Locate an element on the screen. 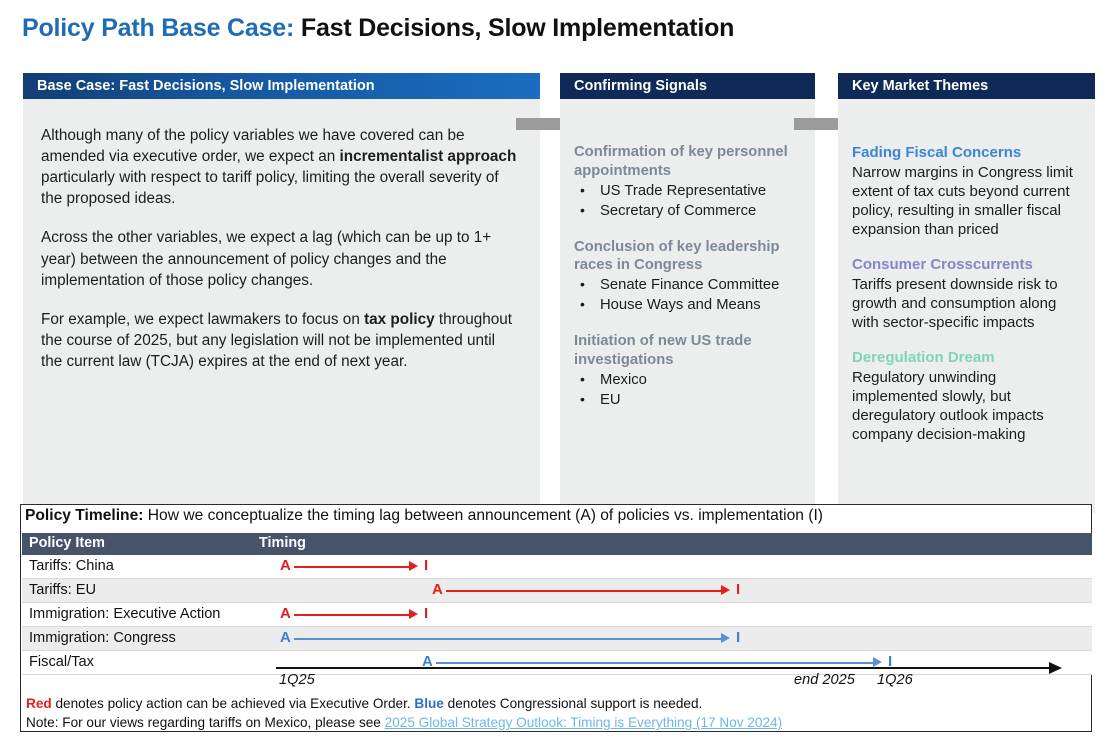  table-row: Fiscal/Tax A I is located at coordinates (557, 663).